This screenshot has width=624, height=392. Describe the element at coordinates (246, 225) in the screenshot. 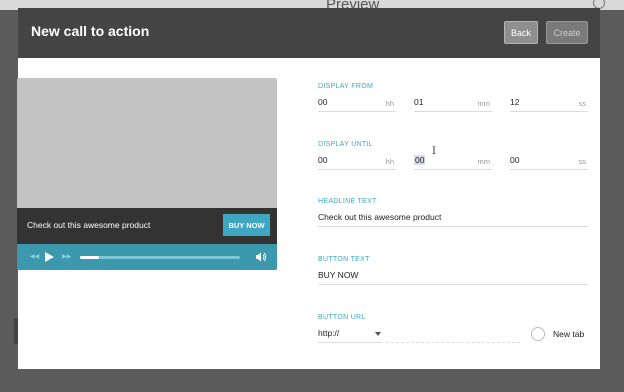

I see `cta-preview-button: BUY NOW` at that location.